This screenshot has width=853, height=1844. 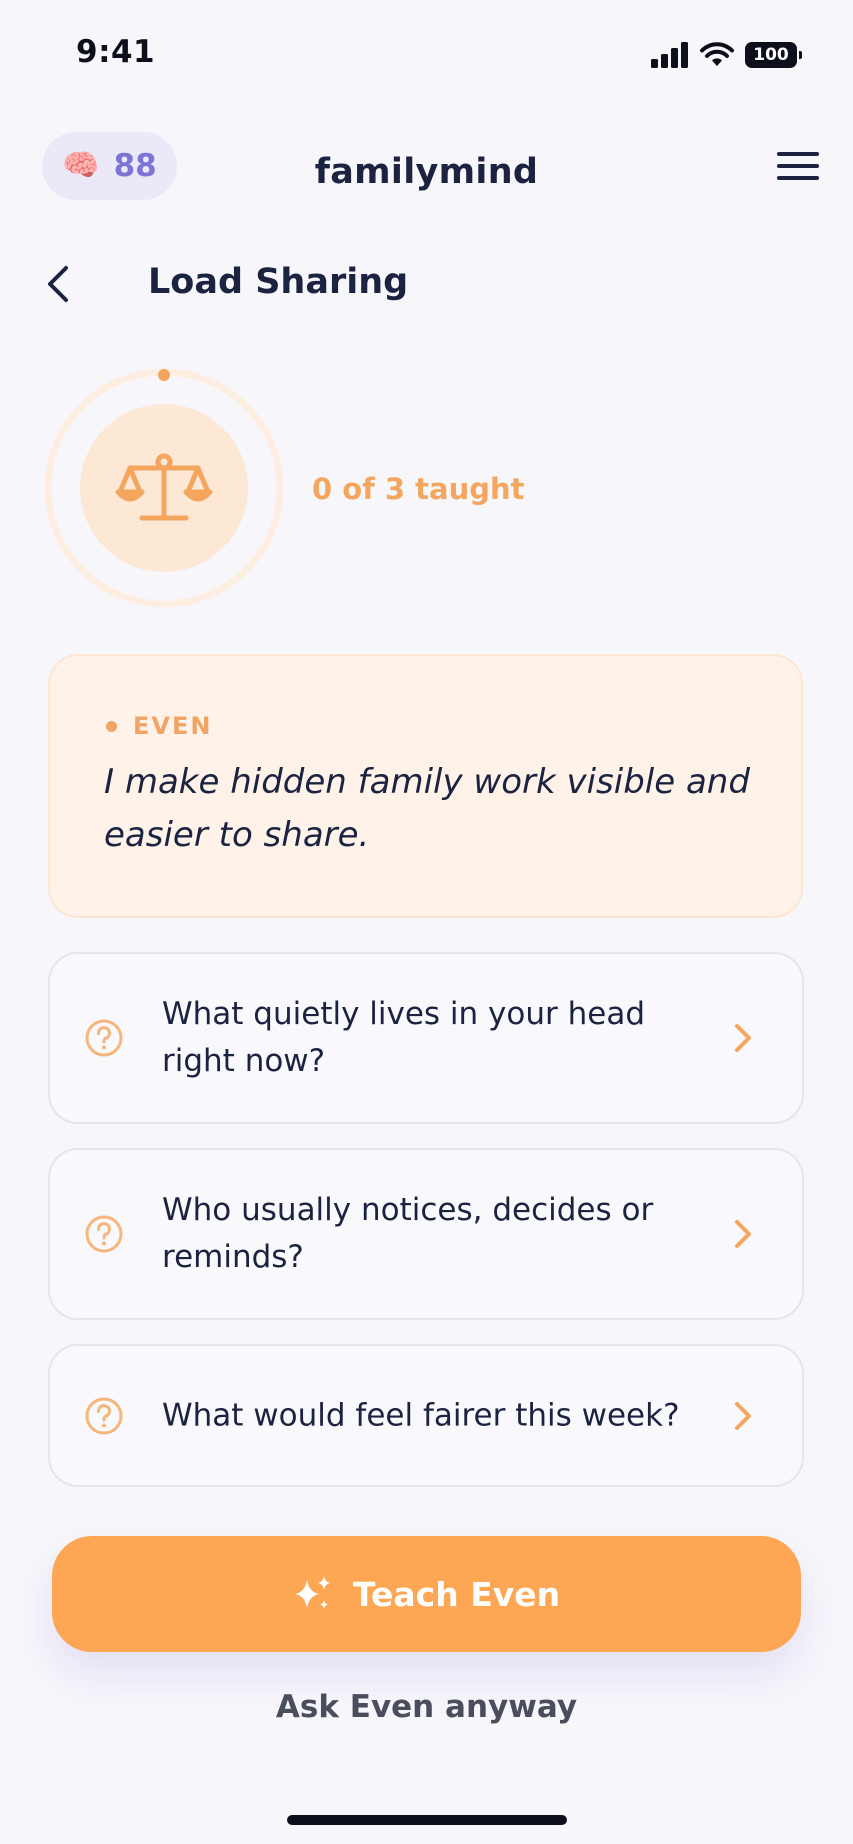 What do you see at coordinates (418, 489) in the screenshot?
I see `progress-text: 0 of 3 taught` at bounding box center [418, 489].